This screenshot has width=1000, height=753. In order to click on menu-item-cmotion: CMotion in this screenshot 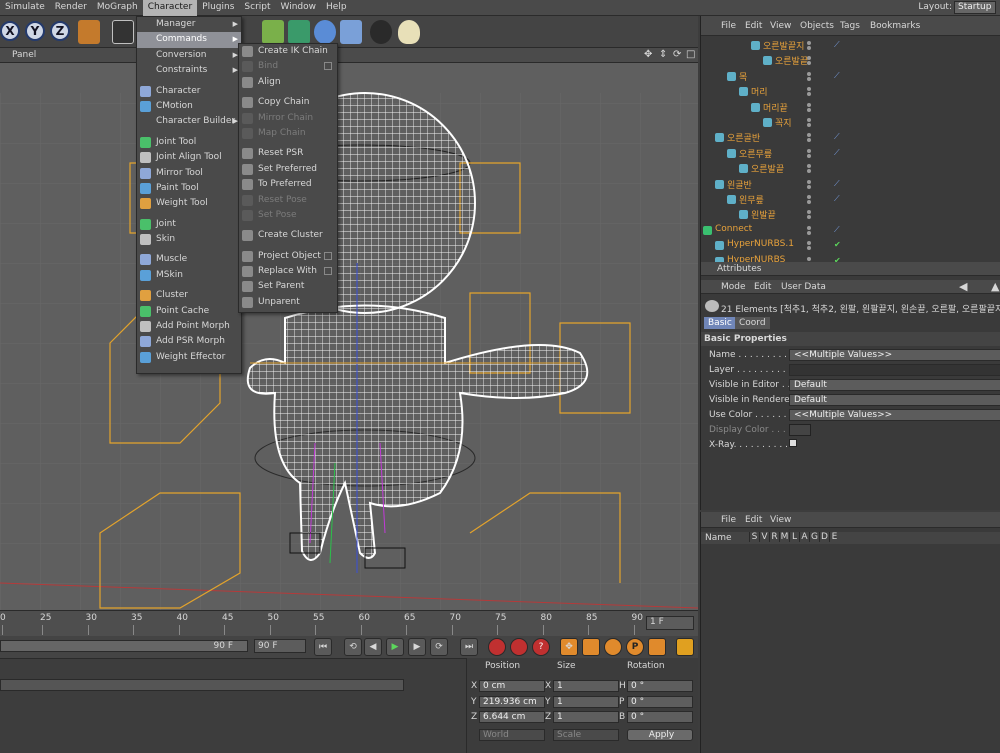, I will do `click(189, 106)`.